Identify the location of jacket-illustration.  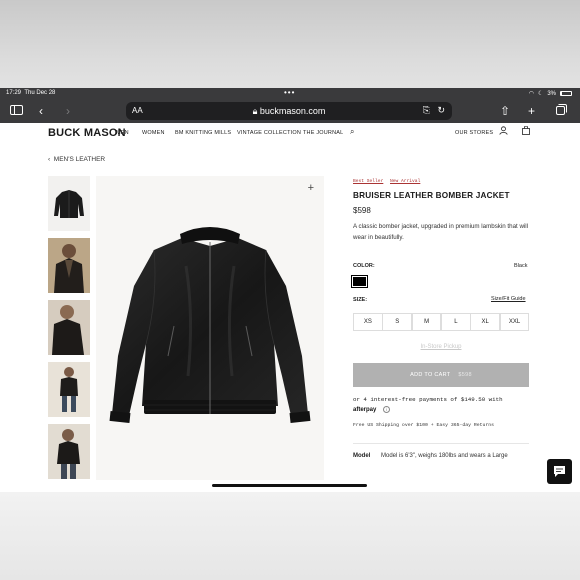
(210, 325).